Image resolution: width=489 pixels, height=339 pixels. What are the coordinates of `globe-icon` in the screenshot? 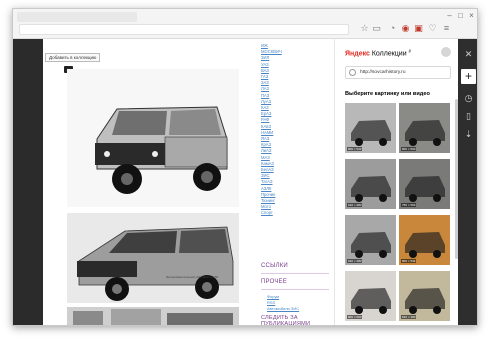 It's located at (352, 72).